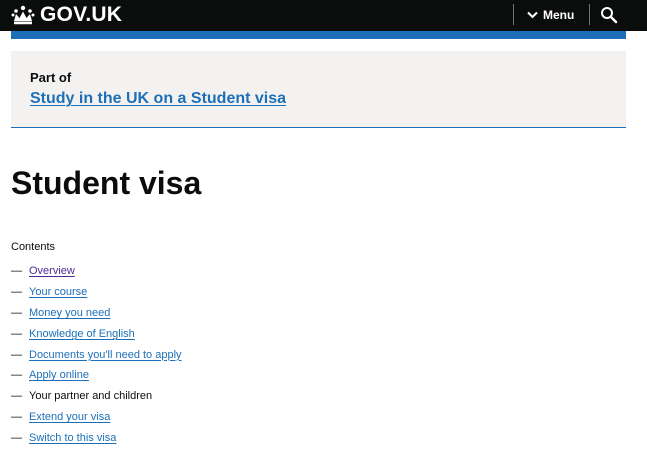 The height and width of the screenshot is (474, 647). I want to click on contents-item: — Money you need, so click(96, 313).